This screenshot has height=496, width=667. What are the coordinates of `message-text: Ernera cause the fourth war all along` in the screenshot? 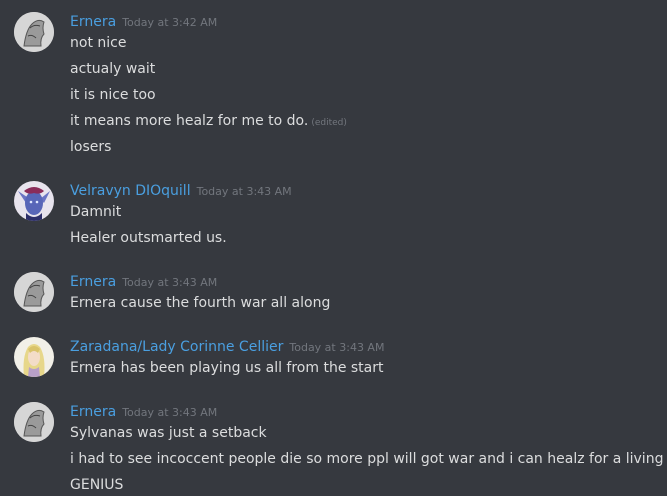 It's located at (200, 303).